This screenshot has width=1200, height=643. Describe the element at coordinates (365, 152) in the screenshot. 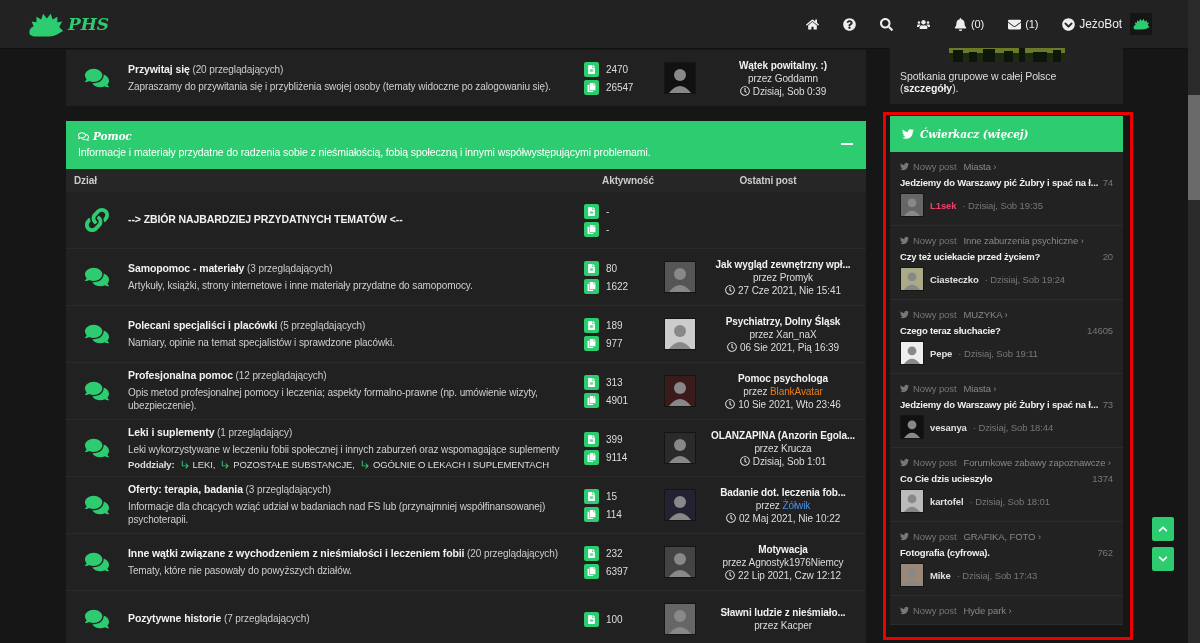

I see `category-description: Informacje i materiały przydatne do radzenia sobie z nieśmiałością, fobią społeczną i innymi współwystępującymi problemami.` at that location.